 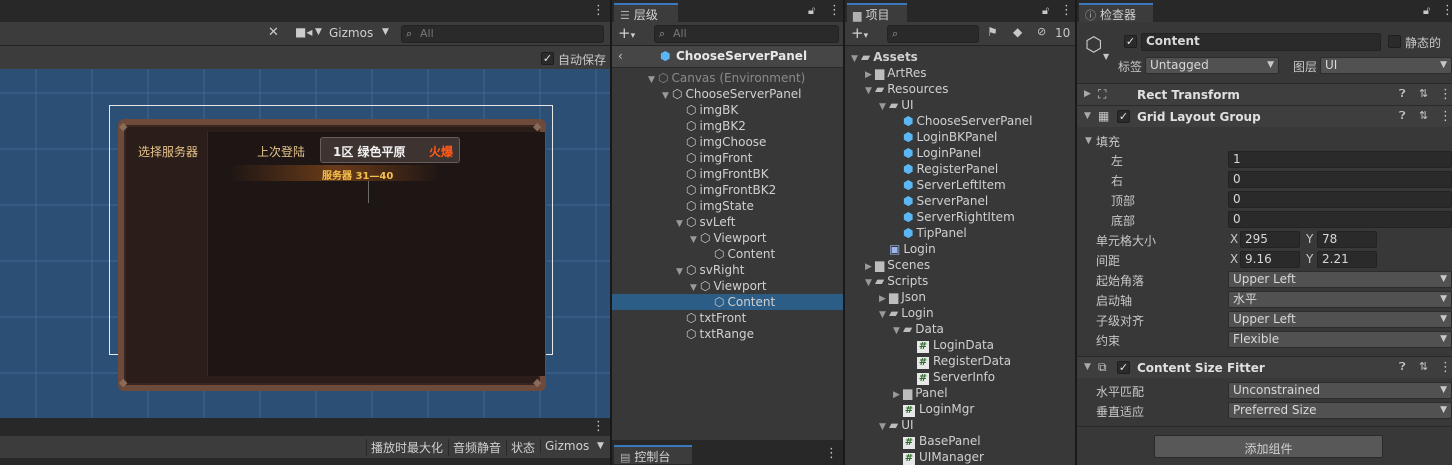 What do you see at coordinates (727, 222) in the screenshot?
I see `hierarchy-item: ▼ ⬡ svLeft` at bounding box center [727, 222].